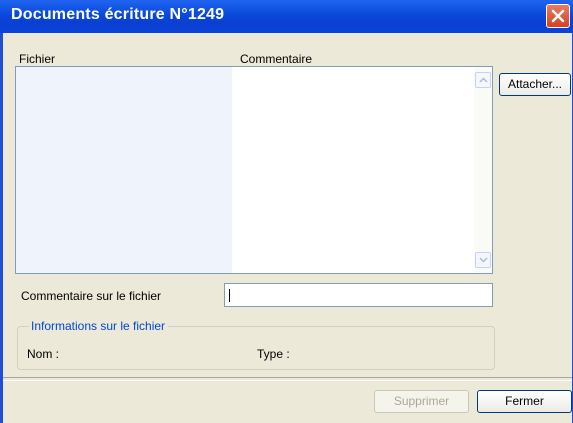  What do you see at coordinates (421, 401) in the screenshot?
I see `delete-button: Supprimer` at bounding box center [421, 401].